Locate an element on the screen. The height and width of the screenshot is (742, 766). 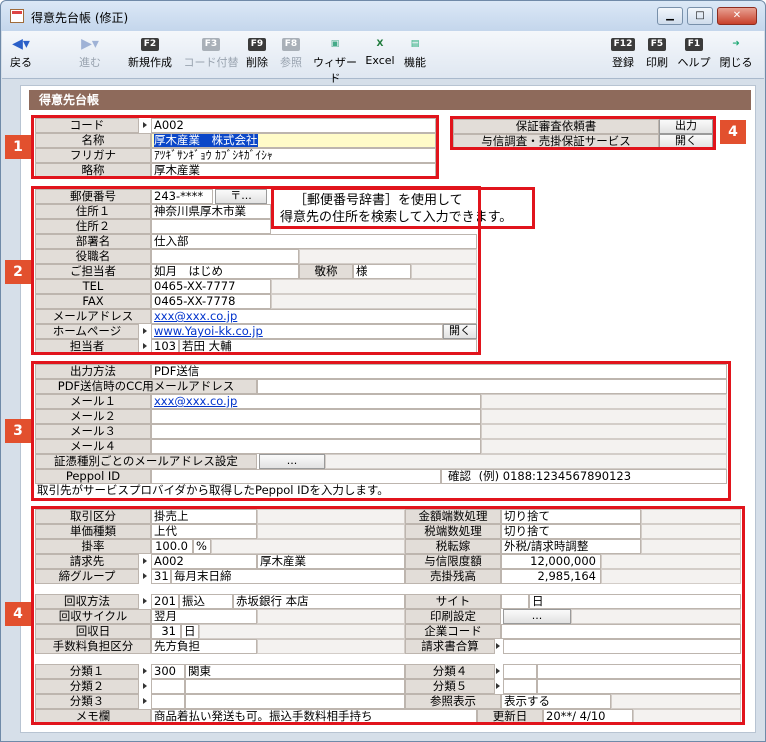
function-icon: ▤ is located at coordinates (415, 44).